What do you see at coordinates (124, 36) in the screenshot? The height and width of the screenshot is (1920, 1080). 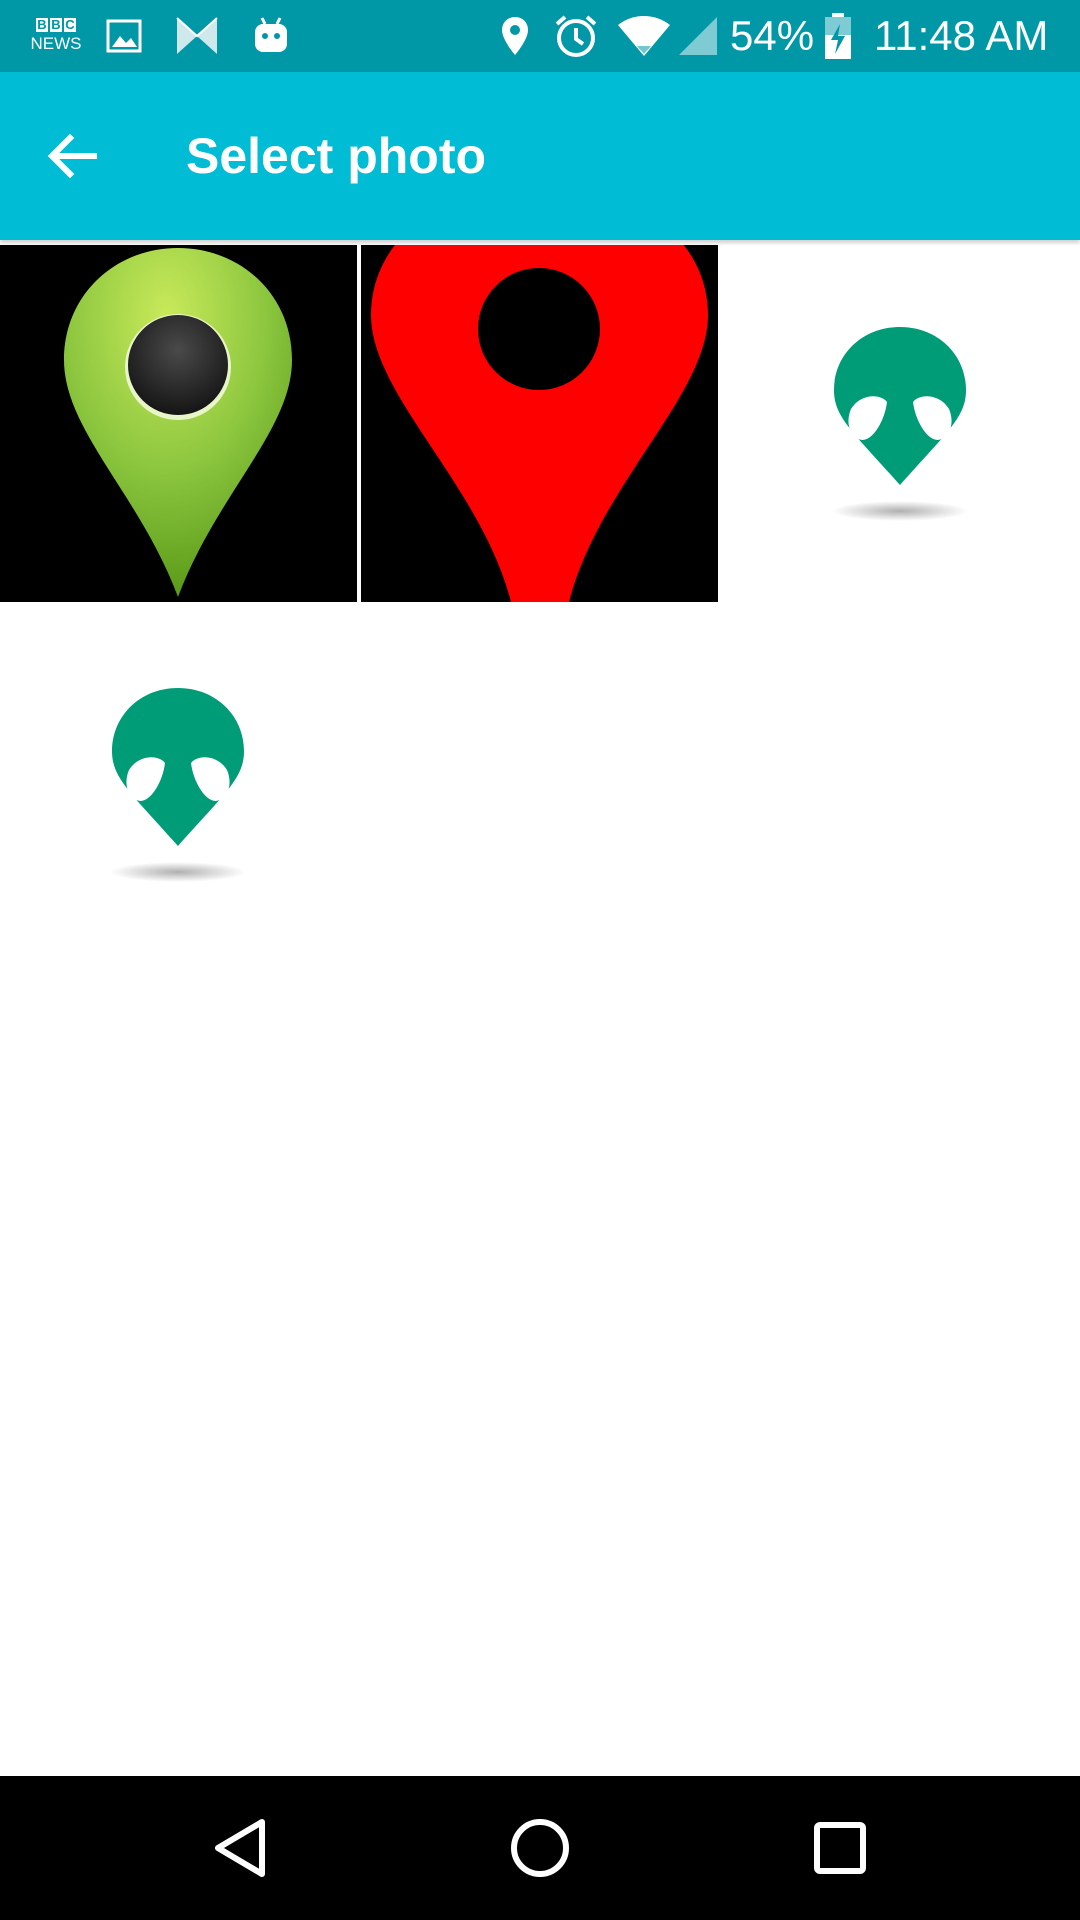 I see `gallery-icon` at bounding box center [124, 36].